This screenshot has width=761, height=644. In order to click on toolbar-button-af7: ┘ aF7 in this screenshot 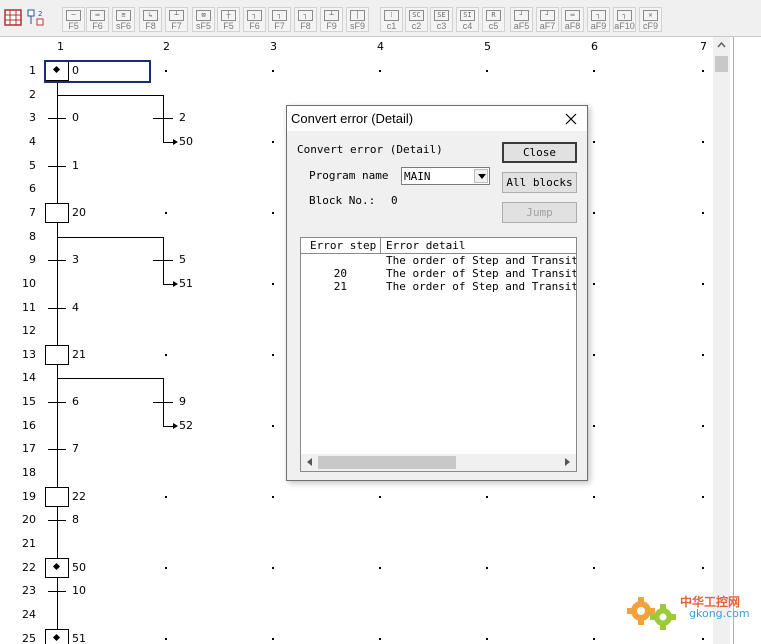, I will do `click(547, 19)`.